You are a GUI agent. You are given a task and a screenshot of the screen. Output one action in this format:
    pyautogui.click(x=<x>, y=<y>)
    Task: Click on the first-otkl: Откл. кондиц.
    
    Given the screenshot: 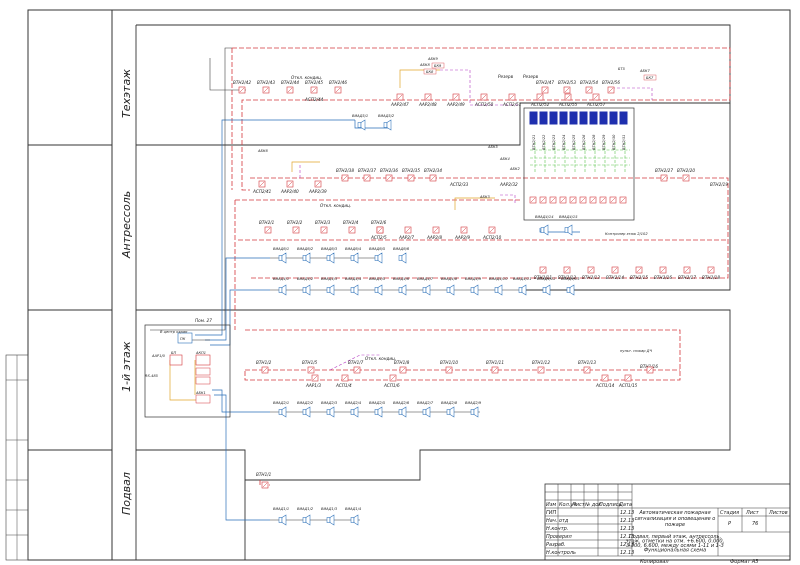 What is the action you would take?
    pyautogui.click(x=380, y=358)
    